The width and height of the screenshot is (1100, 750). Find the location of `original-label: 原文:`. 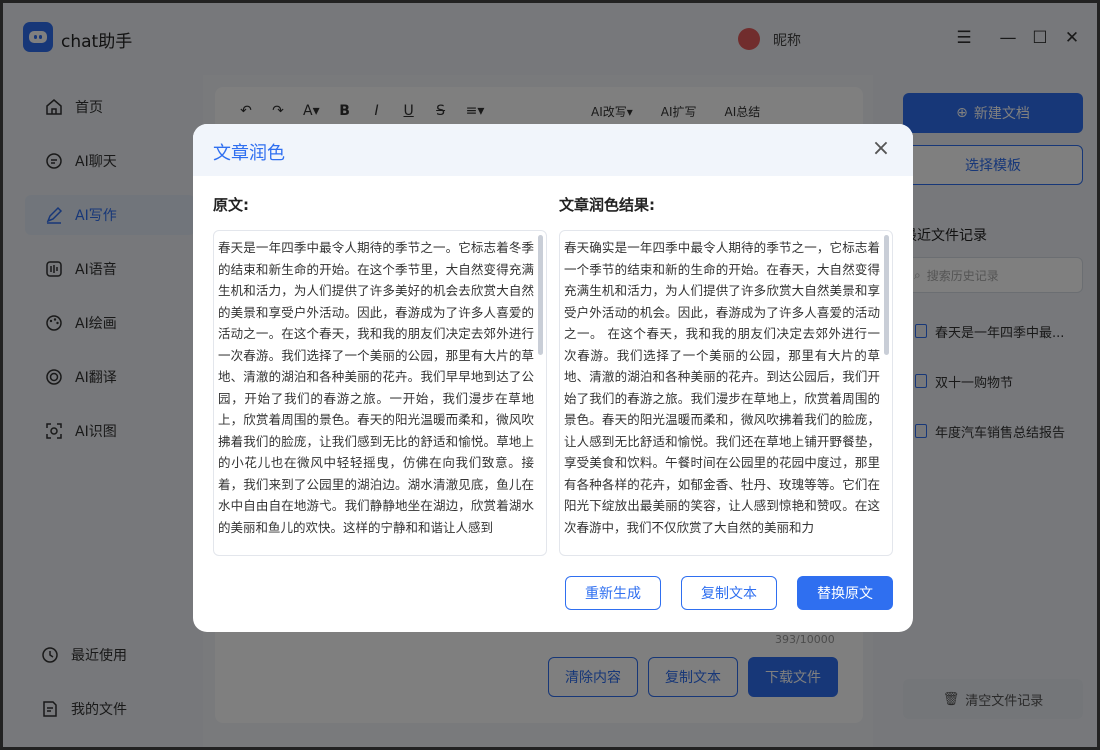

original-label: 原文: is located at coordinates (231, 205).